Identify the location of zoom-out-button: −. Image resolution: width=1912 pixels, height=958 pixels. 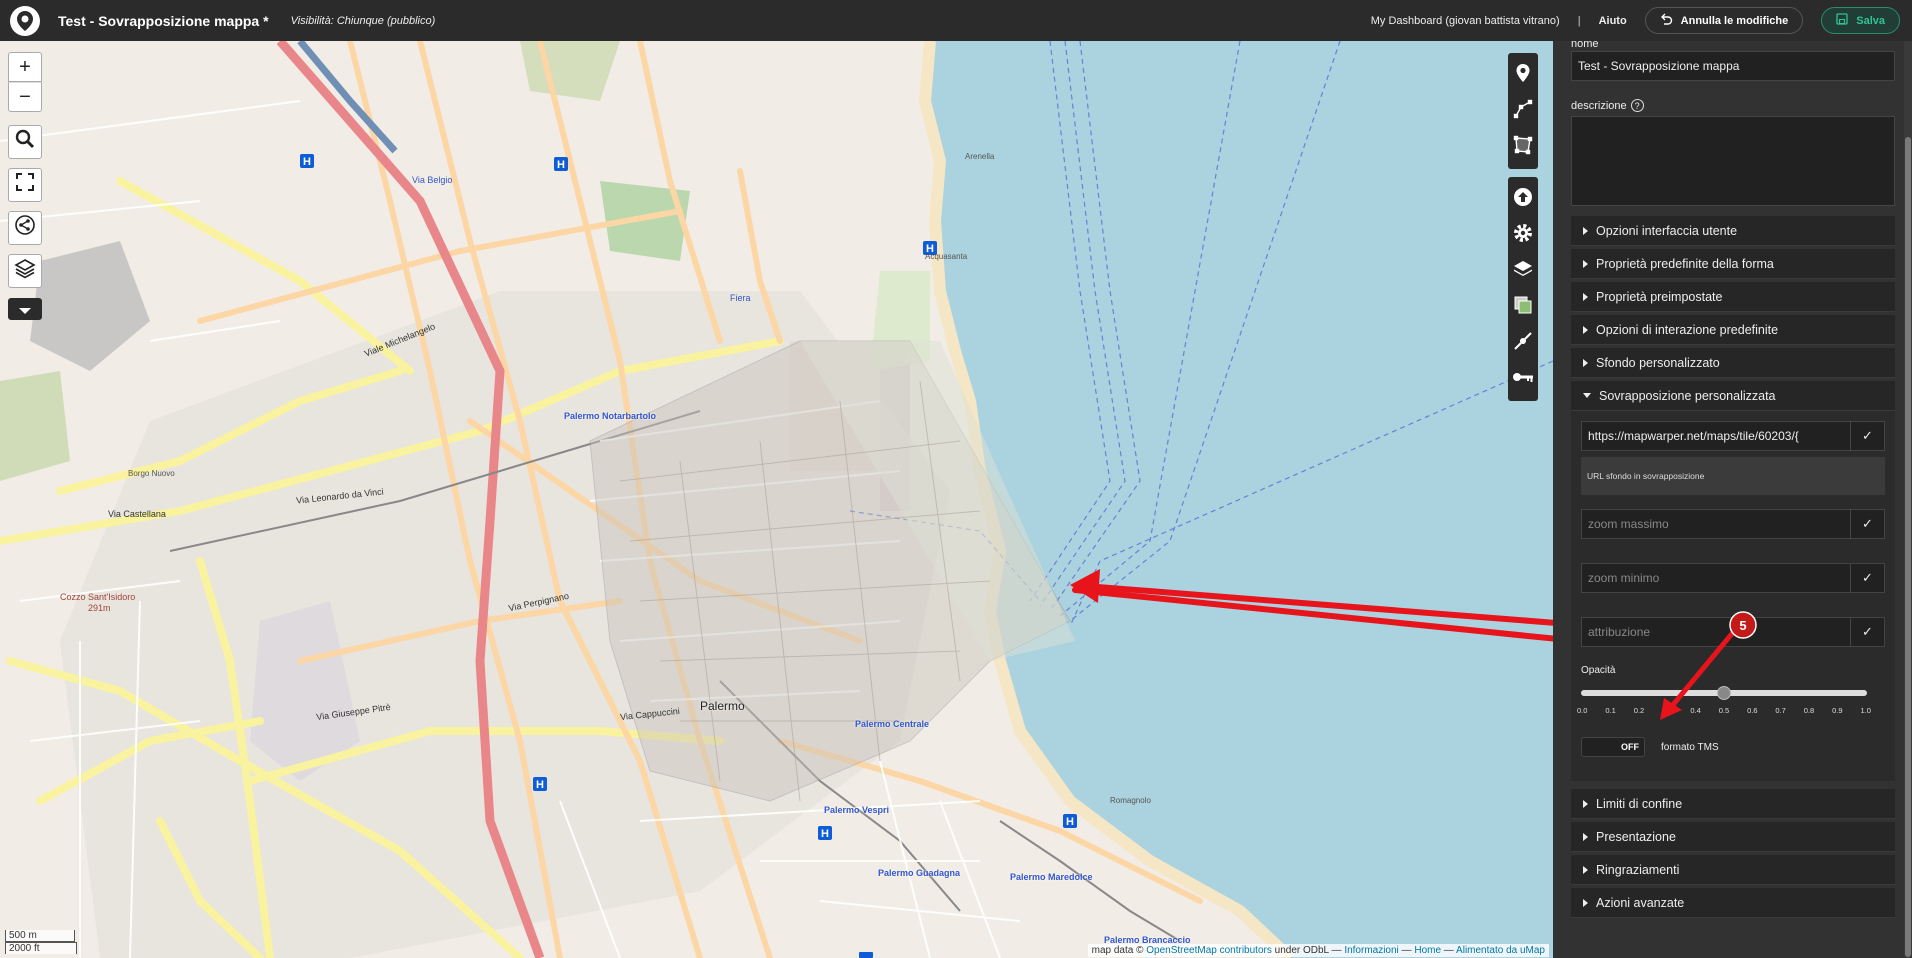
(25, 97).